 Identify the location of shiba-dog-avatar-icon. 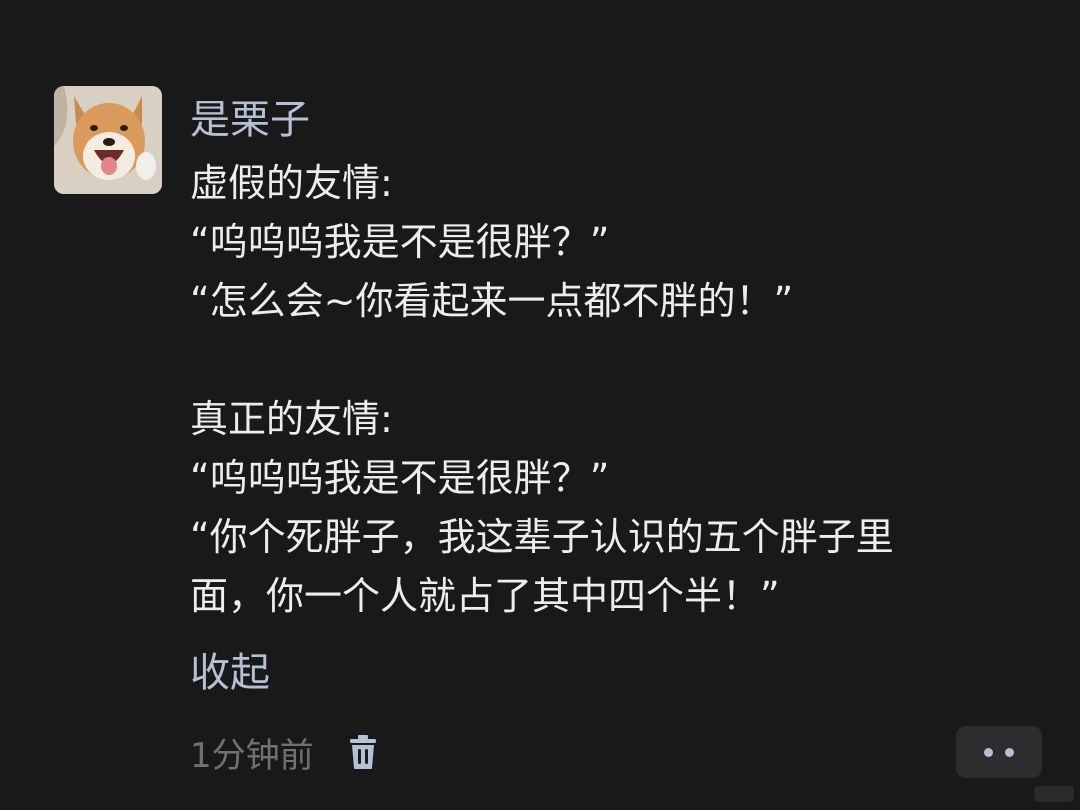
(108, 140).